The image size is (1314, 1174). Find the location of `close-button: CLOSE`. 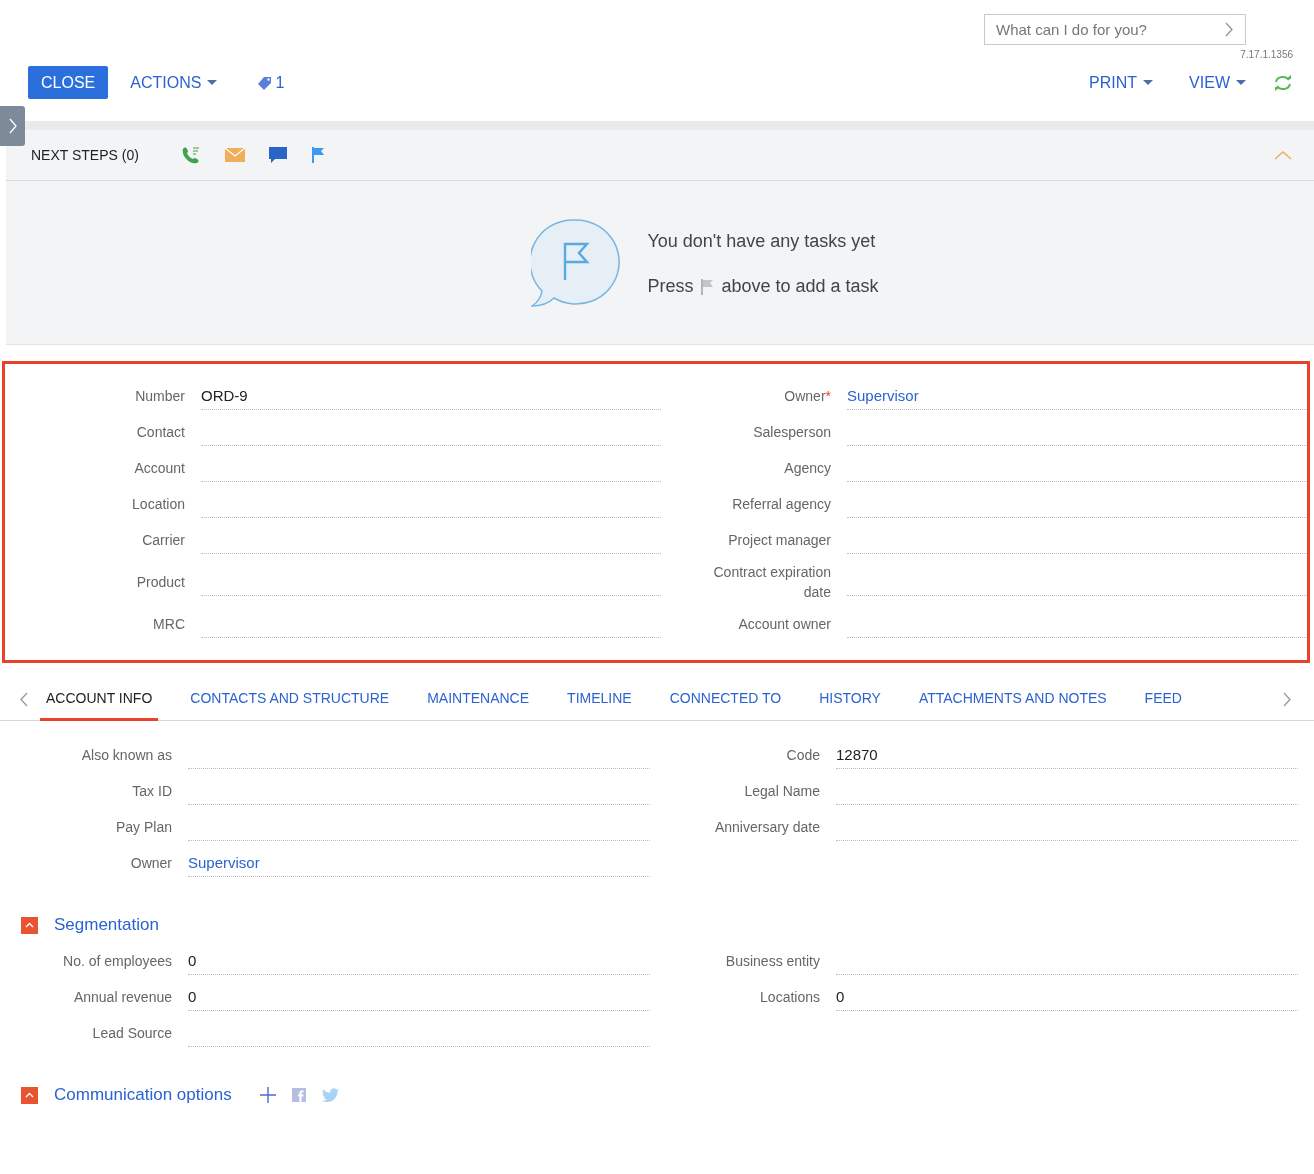

close-button: CLOSE is located at coordinates (68, 82).